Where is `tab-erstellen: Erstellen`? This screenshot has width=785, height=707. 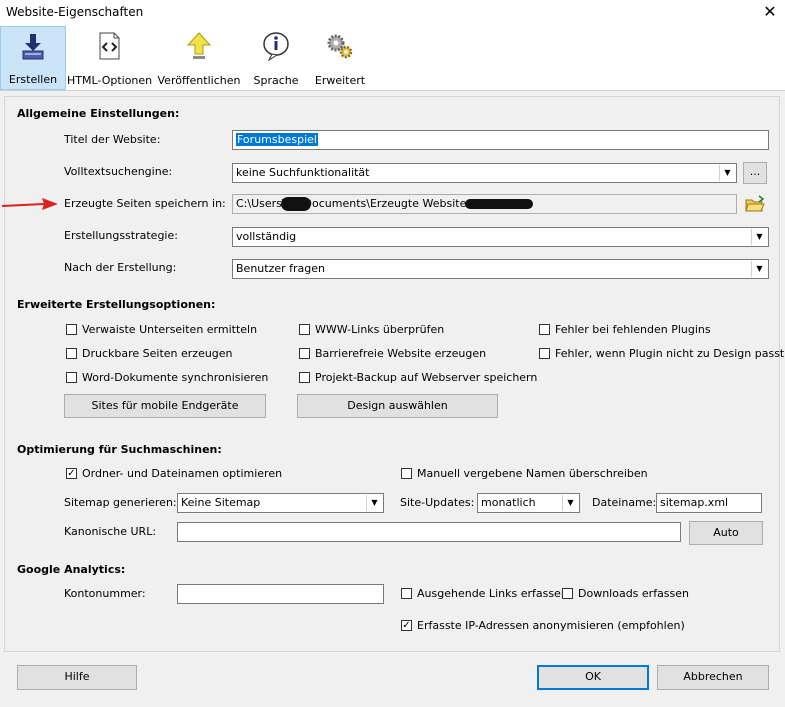
tab-erstellen: Erstellen is located at coordinates (33, 58).